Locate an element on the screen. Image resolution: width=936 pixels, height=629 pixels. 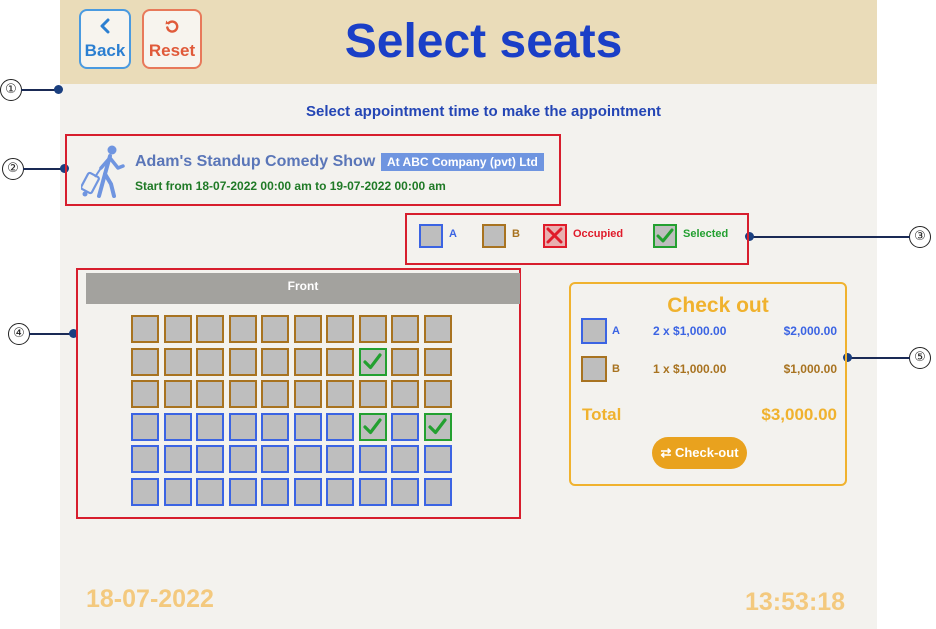
header-bar: Back Reset Select seats is located at coordinates (468, 42).